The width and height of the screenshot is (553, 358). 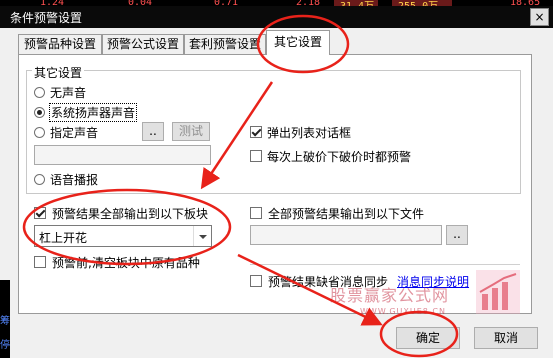 I want to click on checkbox-label: 全部预警结果输出到以下文件, so click(x=346, y=214).